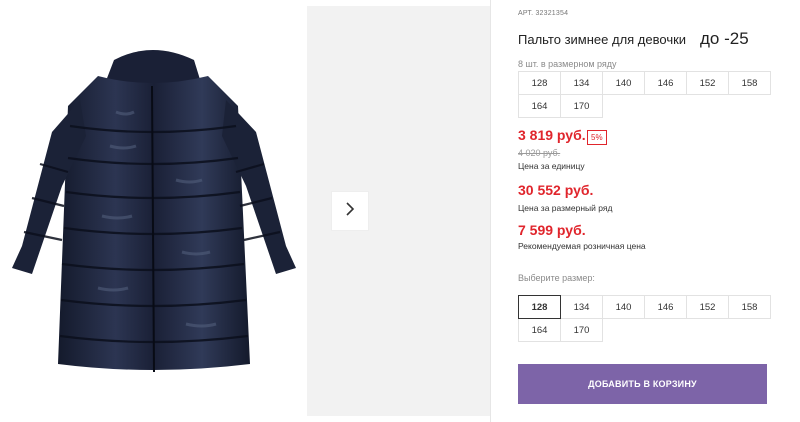 This screenshot has width=800, height=422. Describe the element at coordinates (707, 83) in the screenshot. I see `pack-size-cell: 152` at that location.